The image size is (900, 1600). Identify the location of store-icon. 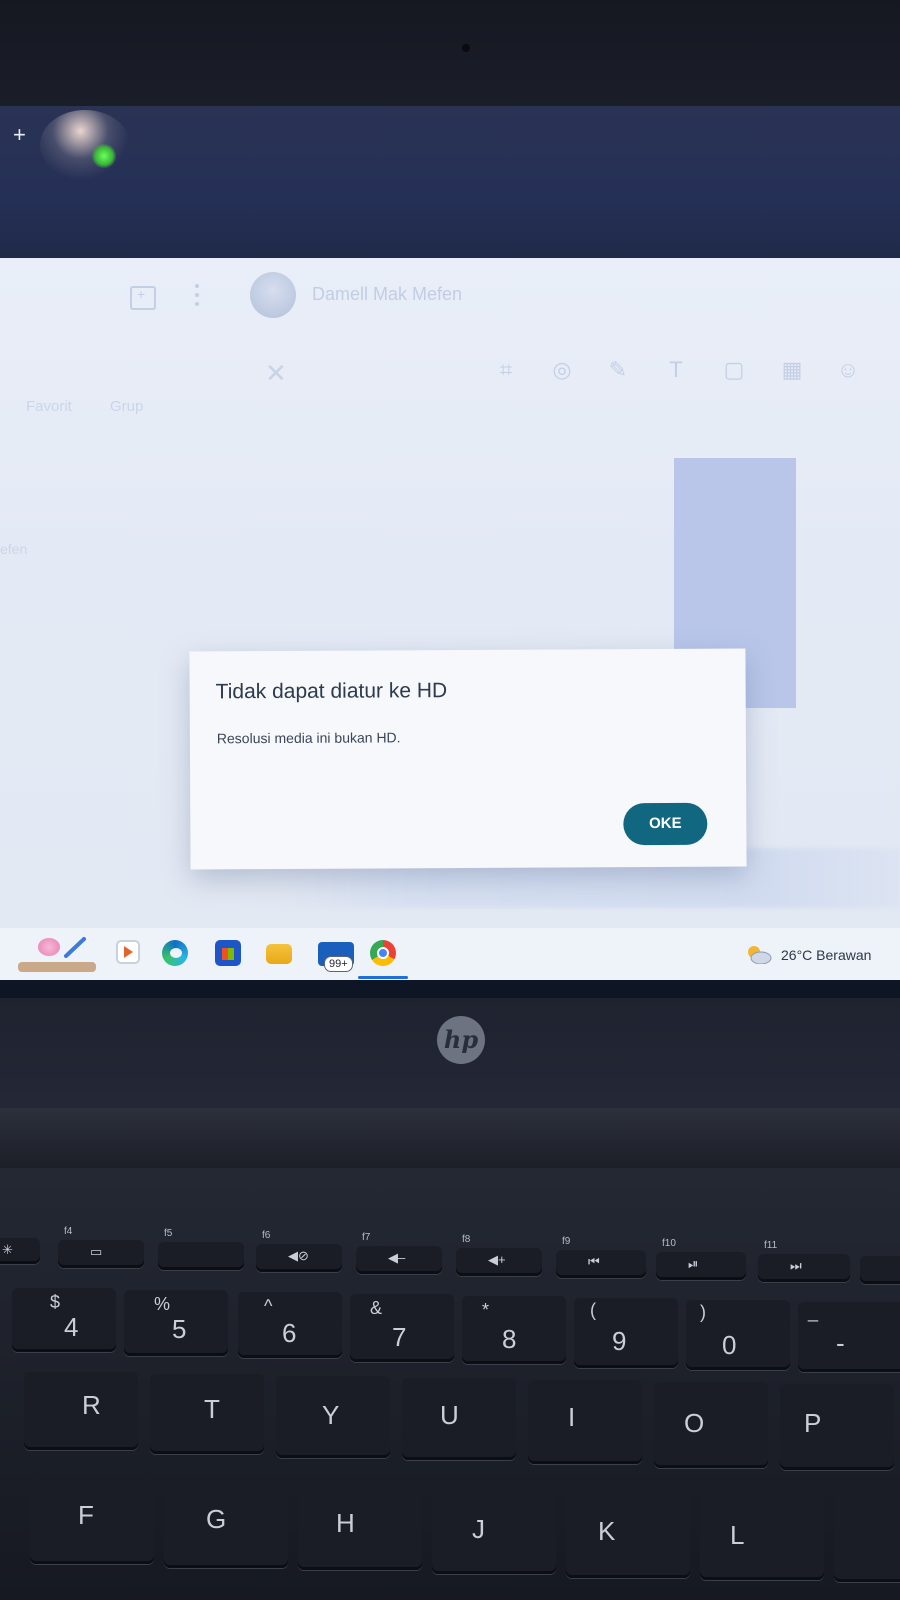
(228, 953).